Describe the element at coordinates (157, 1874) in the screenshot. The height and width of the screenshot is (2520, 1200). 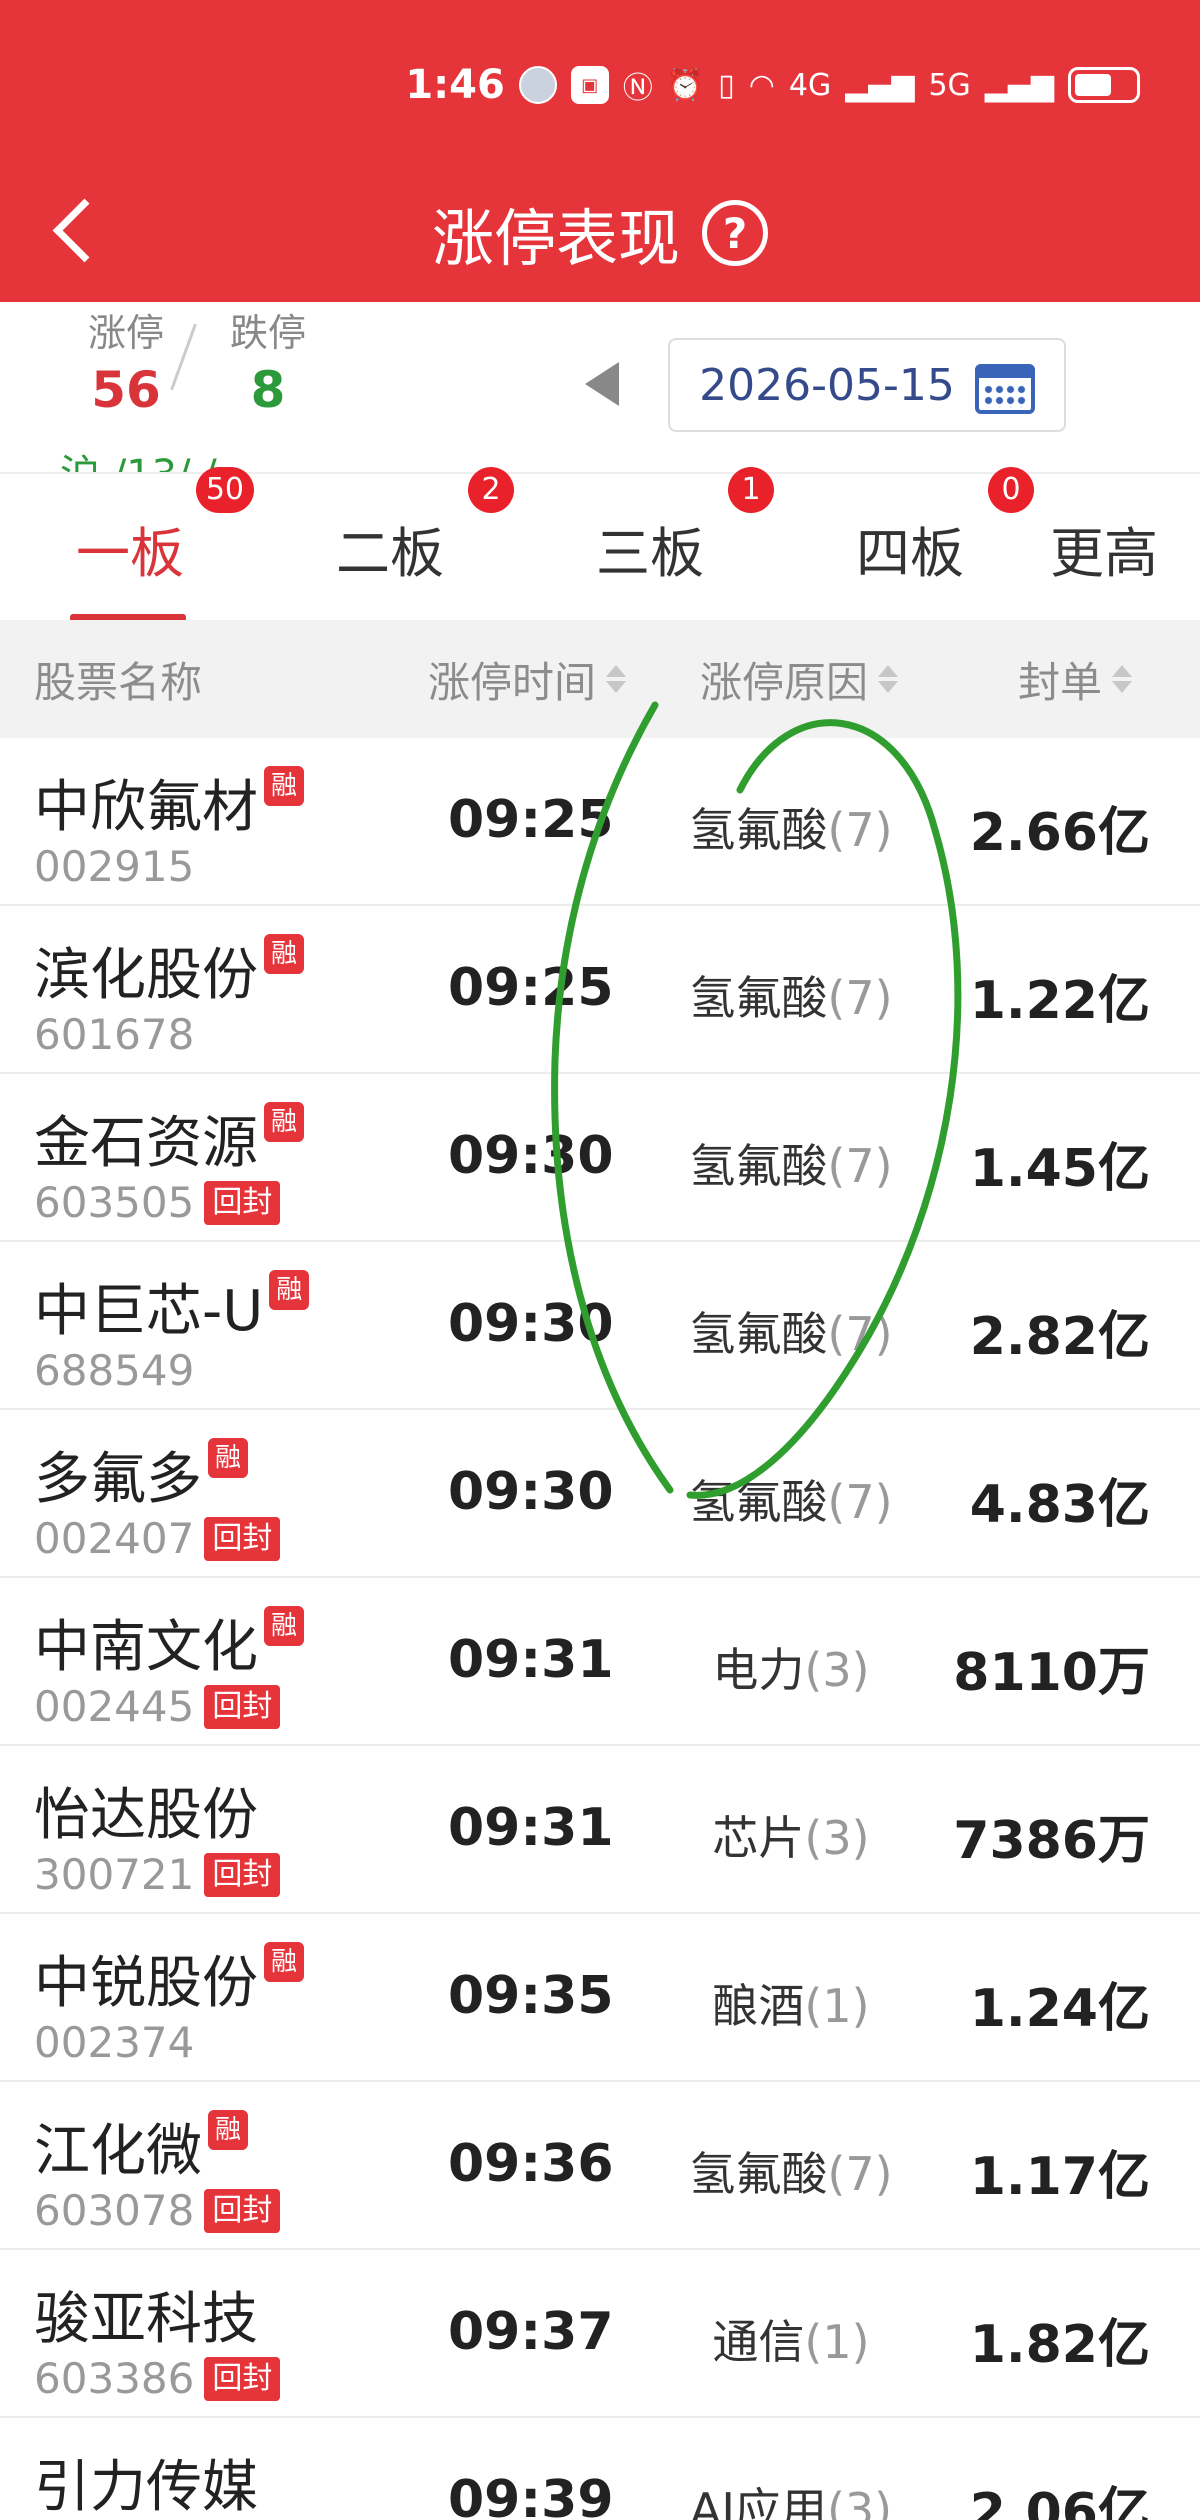
I see `stock-code: 300721 回封` at that location.